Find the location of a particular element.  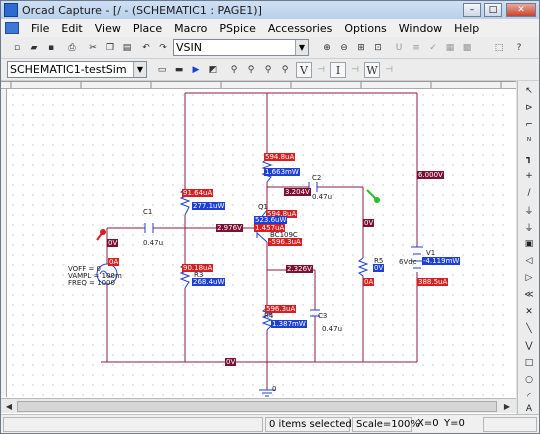

view-results-icon: ◩ is located at coordinates (213, 70).